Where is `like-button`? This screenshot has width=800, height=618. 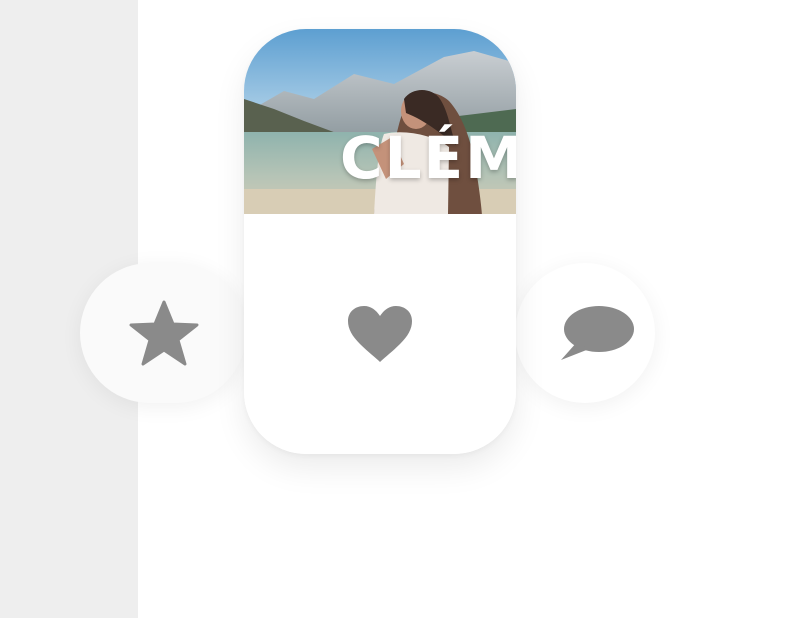 like-button is located at coordinates (380, 334).